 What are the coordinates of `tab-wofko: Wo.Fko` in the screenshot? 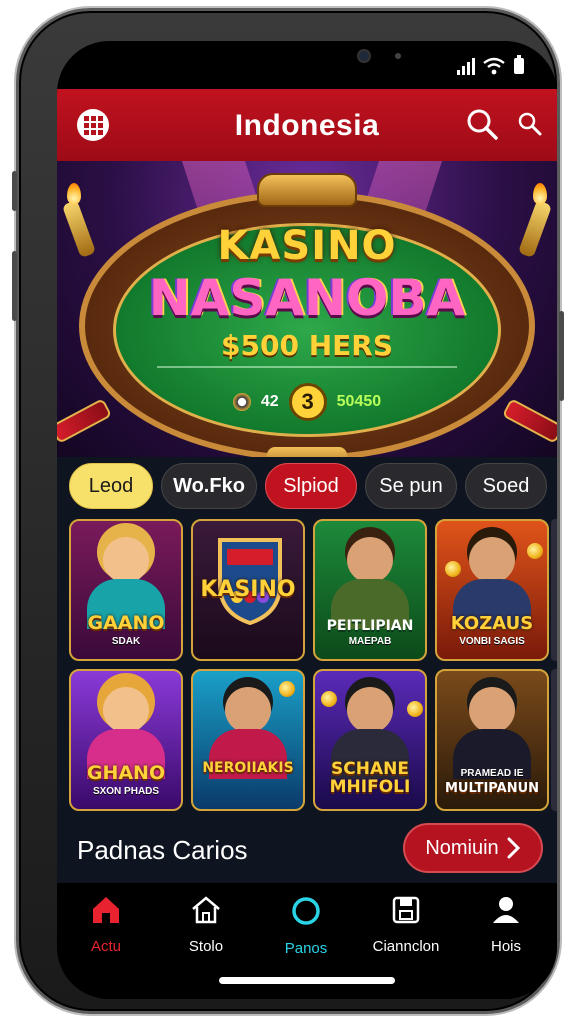 It's located at (209, 486).